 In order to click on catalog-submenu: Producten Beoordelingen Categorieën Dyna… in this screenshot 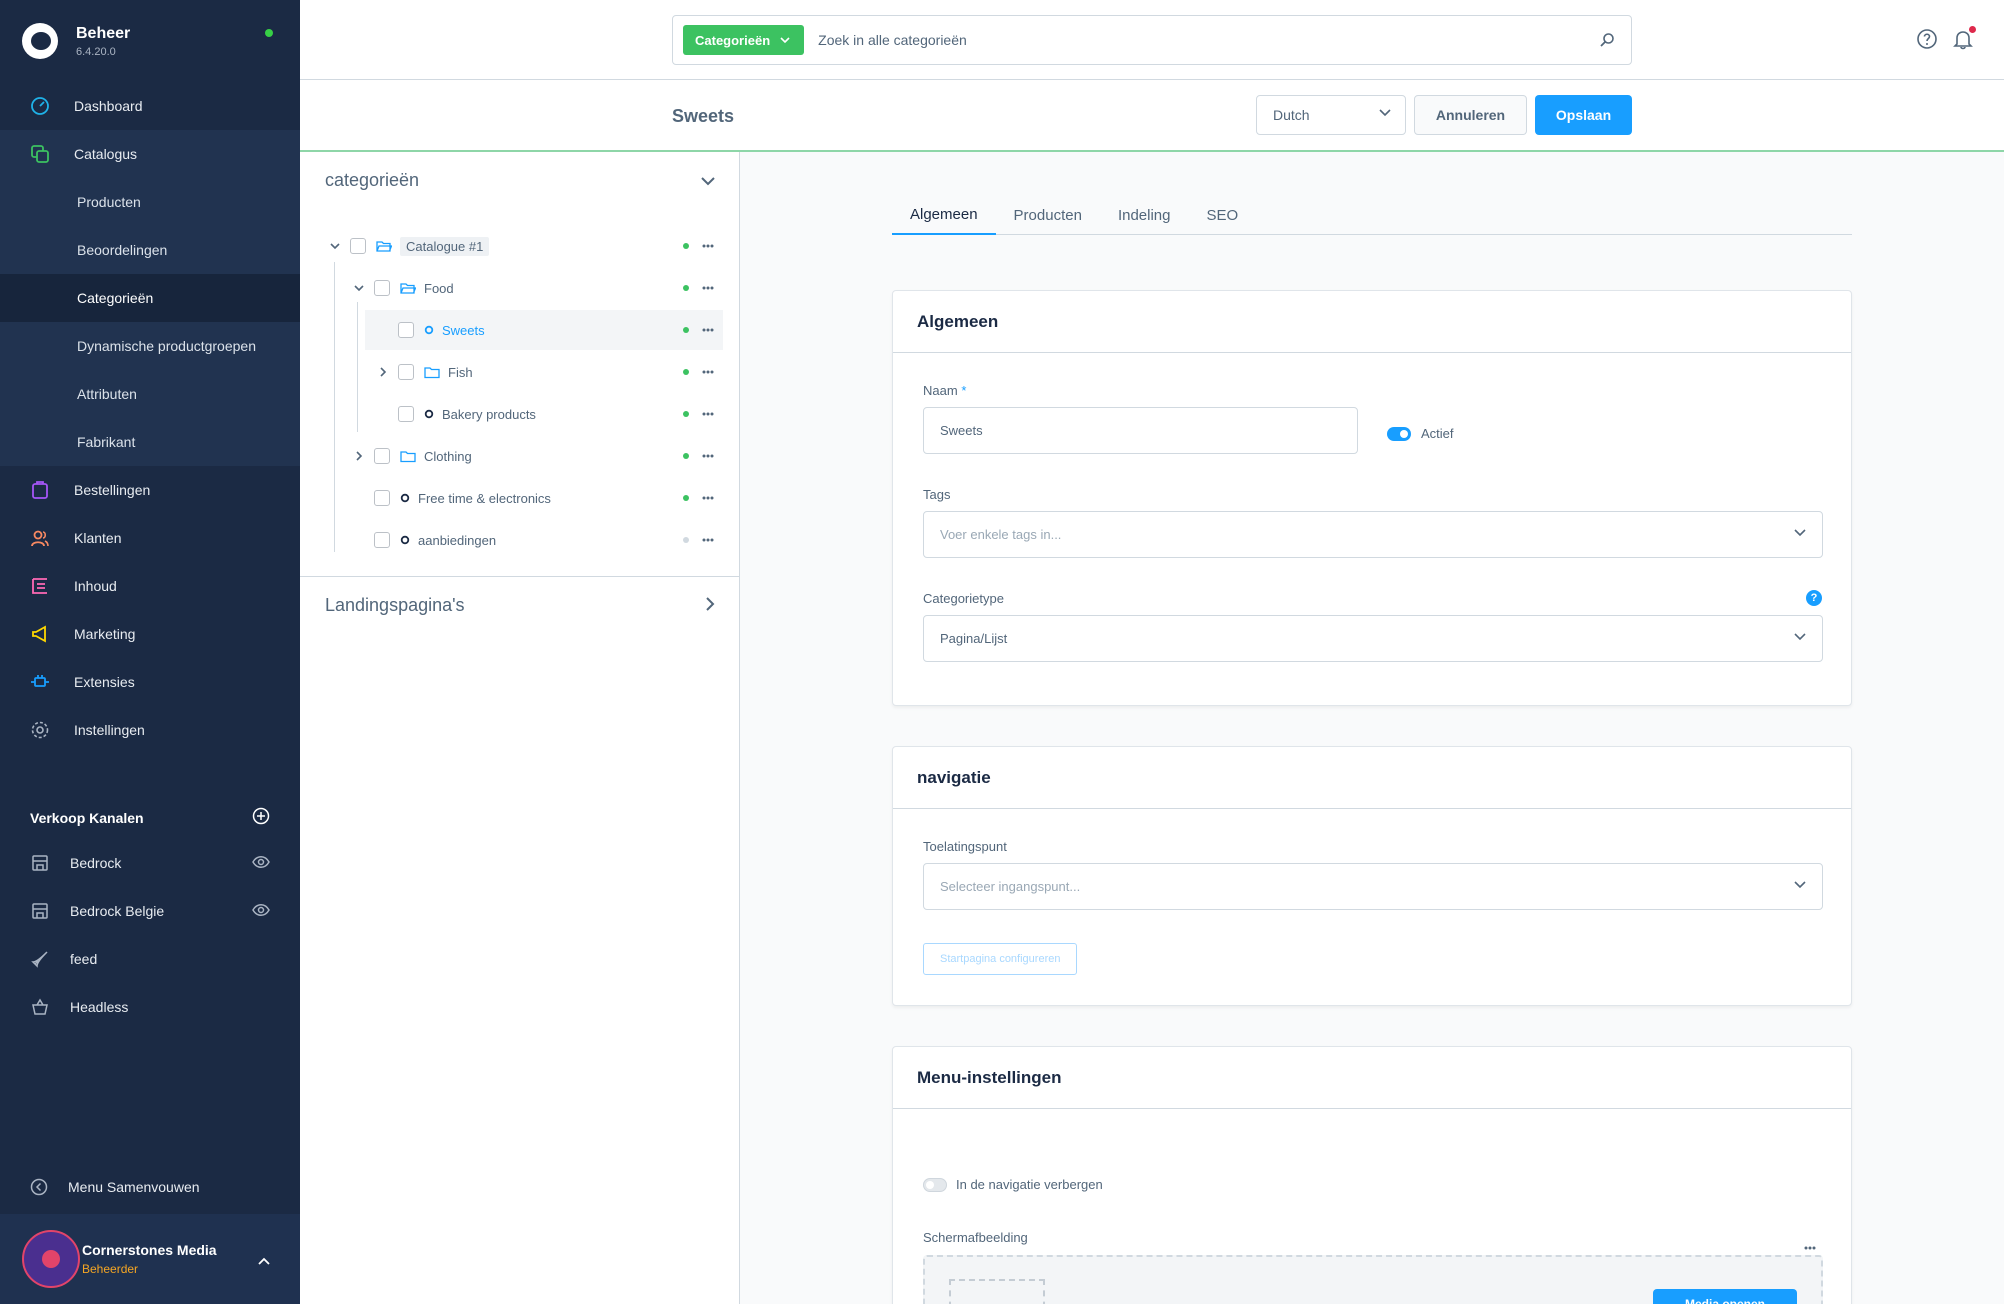, I will do `click(150, 322)`.